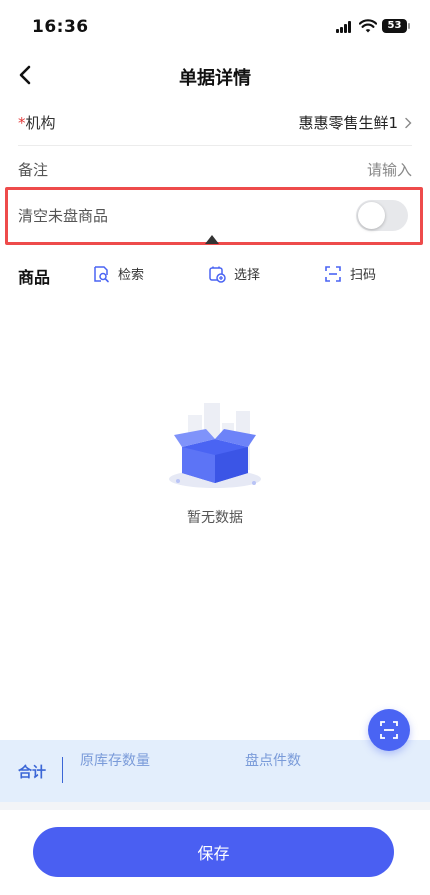 Image resolution: width=430 pixels, height=895 pixels. What do you see at coordinates (215, 78) in the screenshot?
I see `page-title: 单据详情` at bounding box center [215, 78].